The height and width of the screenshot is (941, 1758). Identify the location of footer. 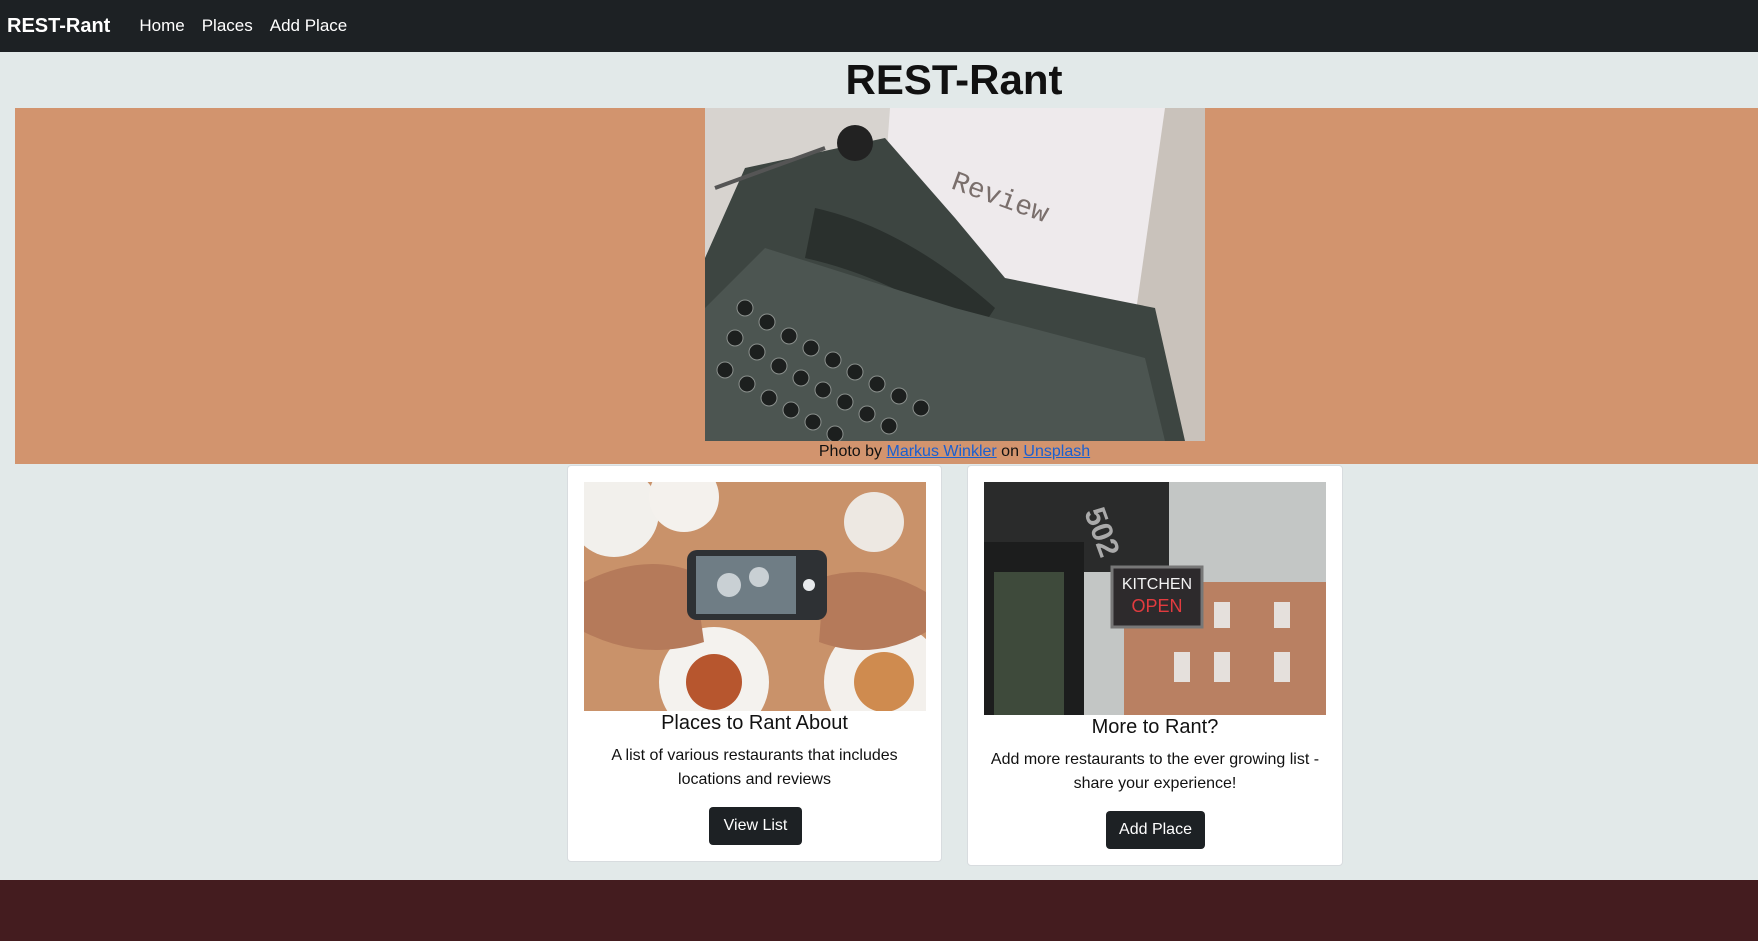
(879, 910).